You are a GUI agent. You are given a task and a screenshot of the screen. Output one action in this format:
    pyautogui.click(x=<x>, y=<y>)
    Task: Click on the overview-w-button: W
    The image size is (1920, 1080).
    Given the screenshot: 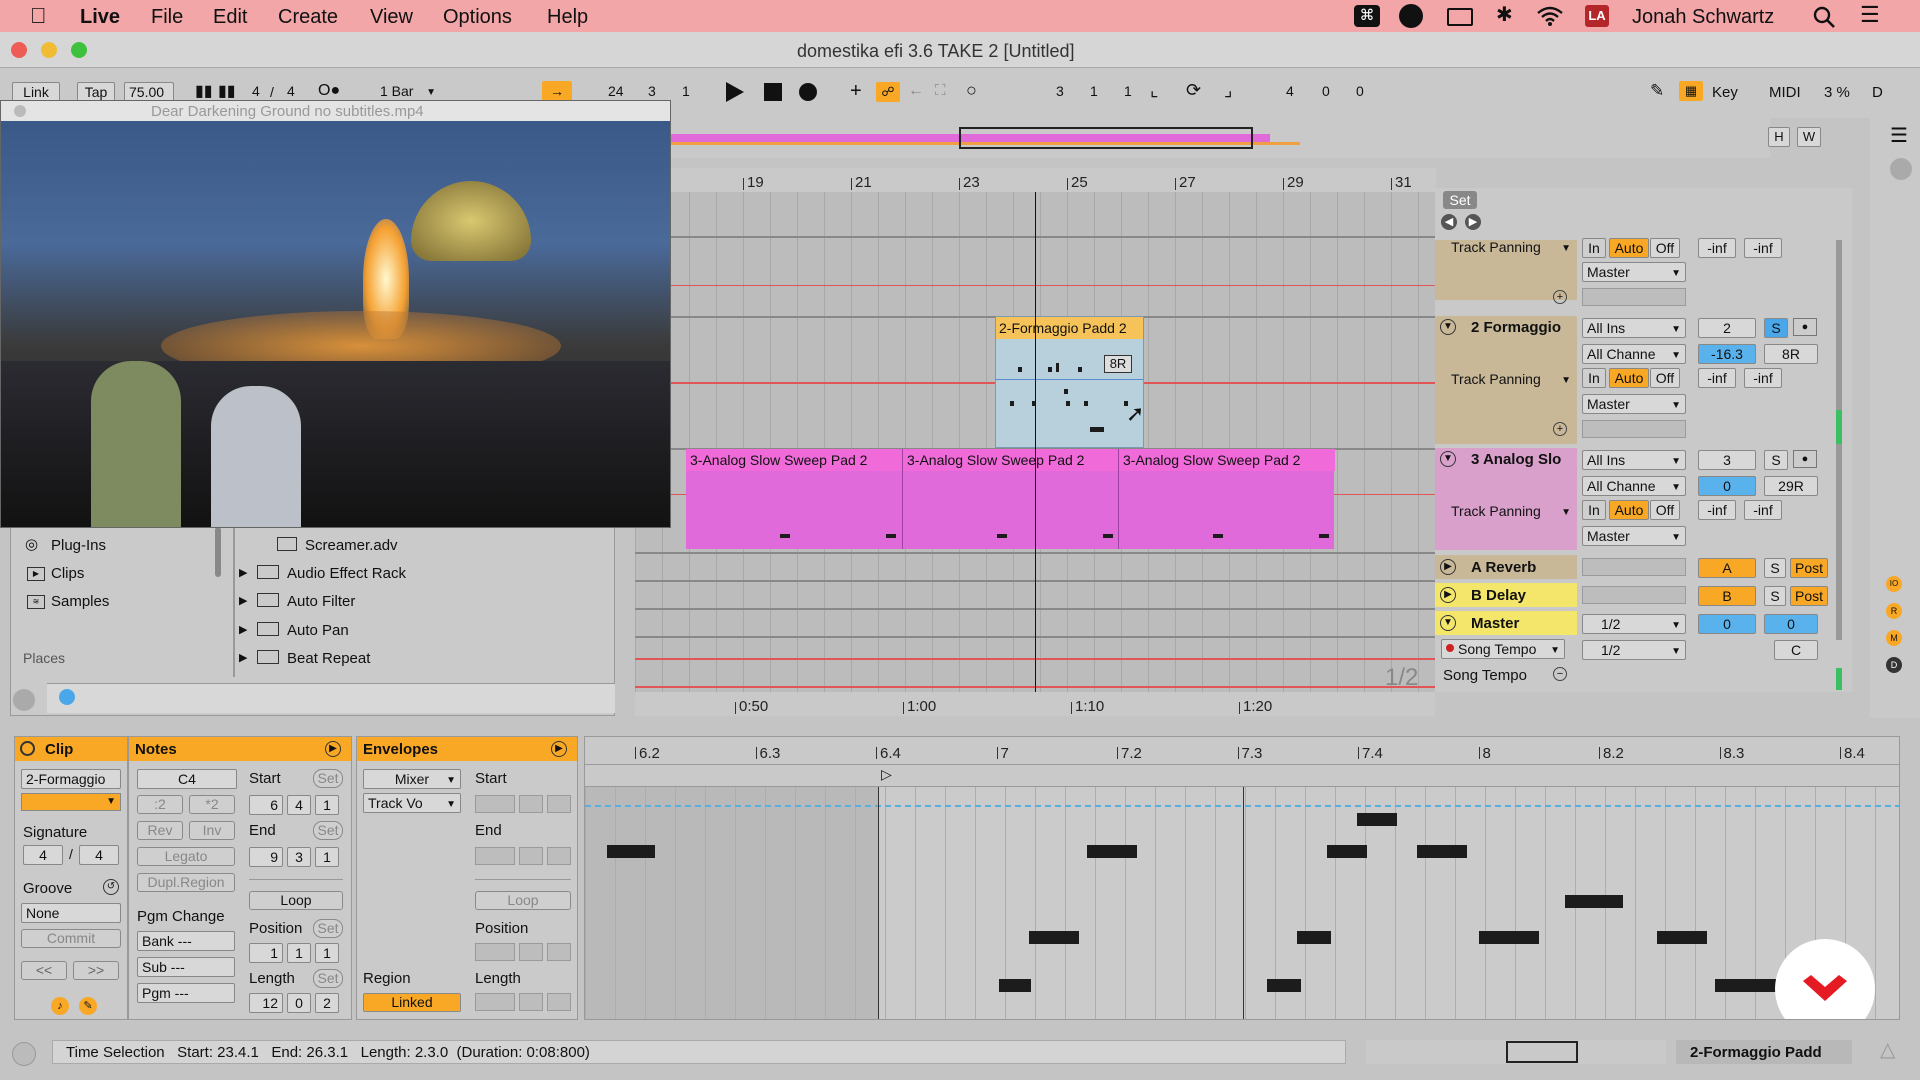 What is the action you would take?
    pyautogui.click(x=1809, y=137)
    